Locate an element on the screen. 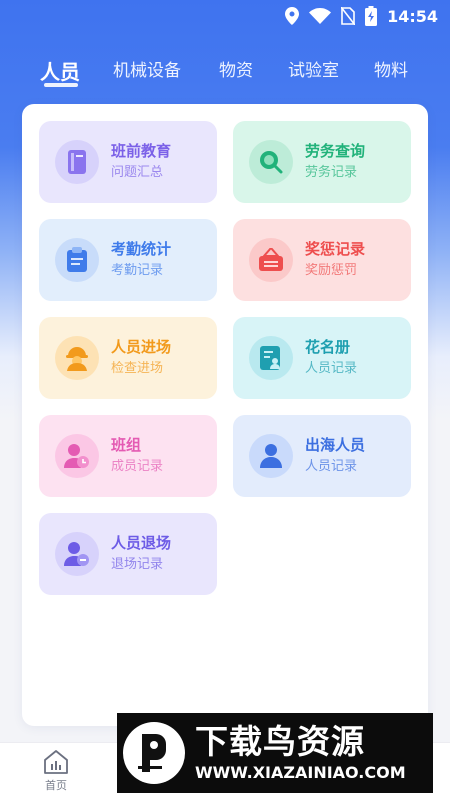 The height and width of the screenshot is (800, 450). watermark-title: 下载鸟资源 is located at coordinates (280, 741).